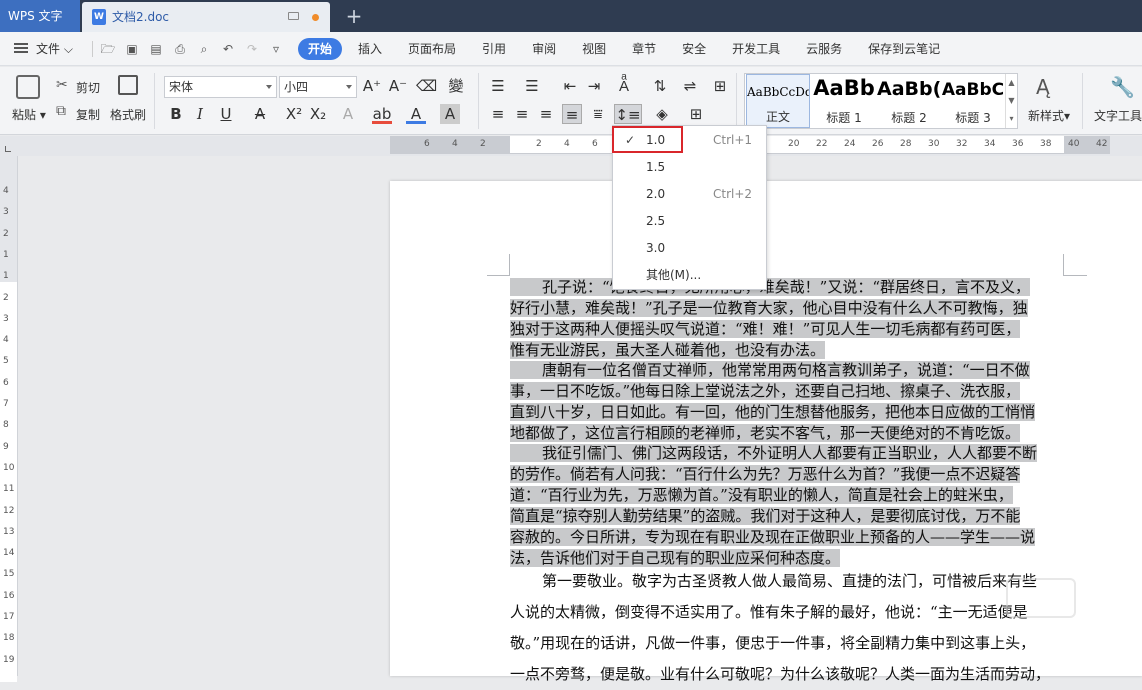 This screenshot has height=690, width=1142. I want to click on grow-font-icon: A⁺, so click(372, 86).